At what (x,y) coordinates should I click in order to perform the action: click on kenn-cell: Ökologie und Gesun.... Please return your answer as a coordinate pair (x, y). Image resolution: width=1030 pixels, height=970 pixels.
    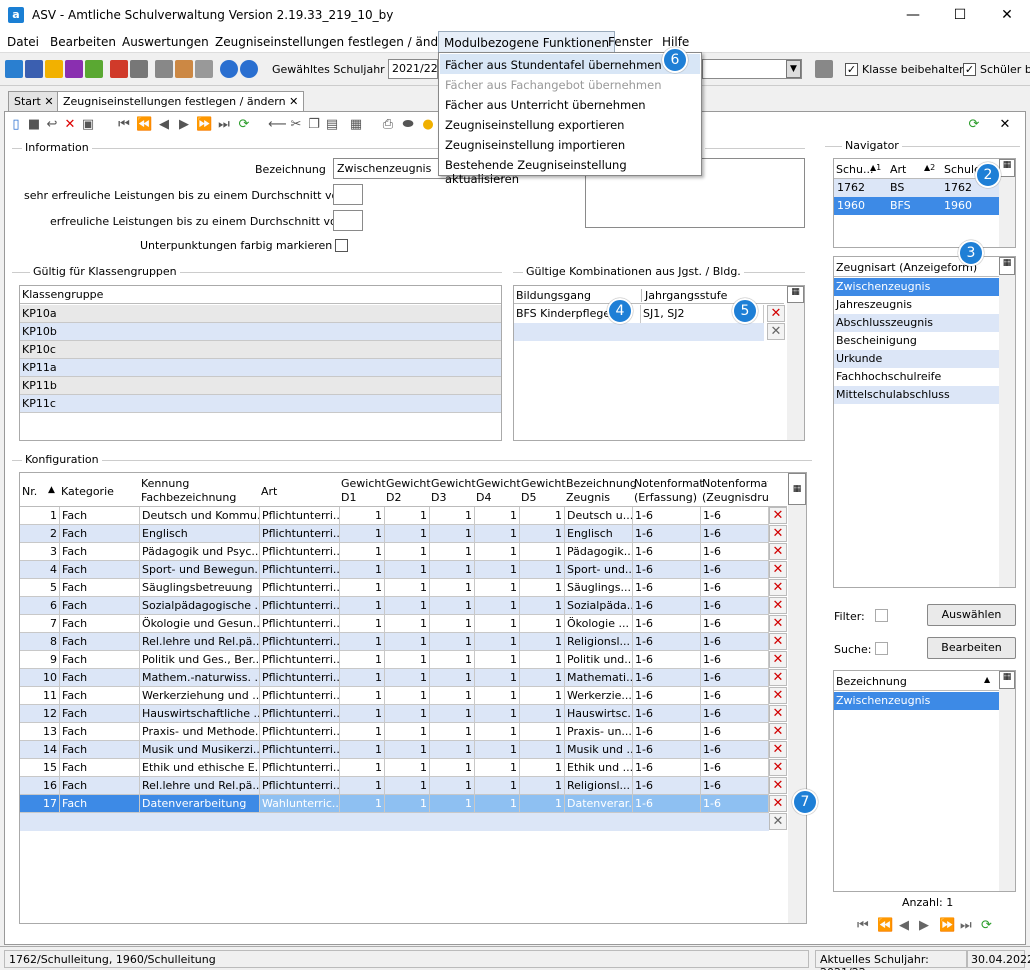
    Looking at the image, I should click on (200, 623).